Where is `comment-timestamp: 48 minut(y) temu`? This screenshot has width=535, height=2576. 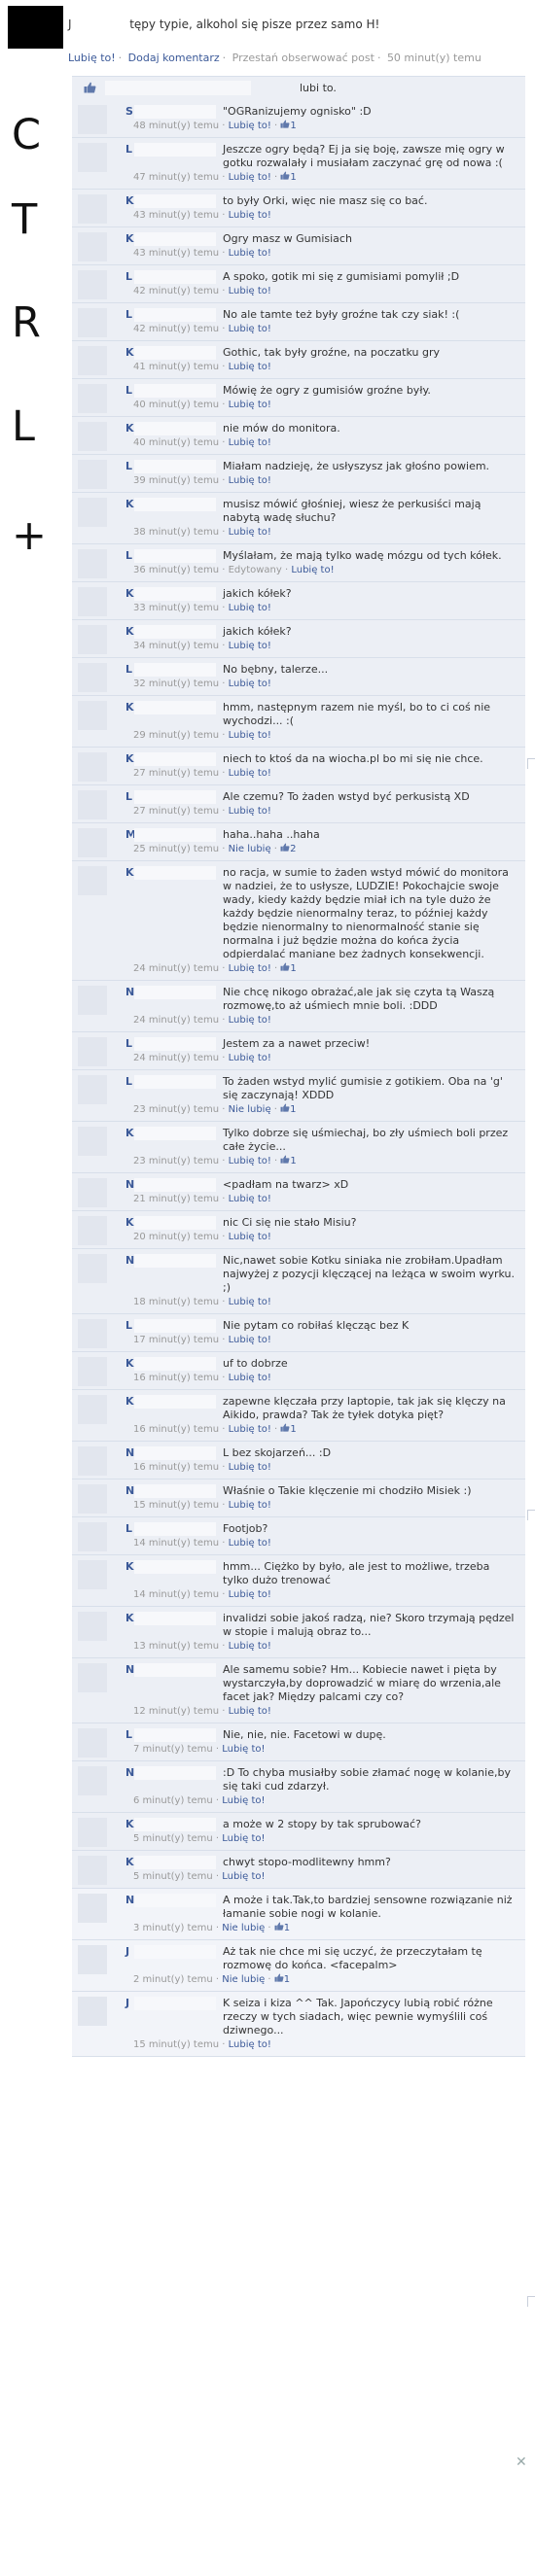 comment-timestamp: 48 minut(y) temu is located at coordinates (176, 126).